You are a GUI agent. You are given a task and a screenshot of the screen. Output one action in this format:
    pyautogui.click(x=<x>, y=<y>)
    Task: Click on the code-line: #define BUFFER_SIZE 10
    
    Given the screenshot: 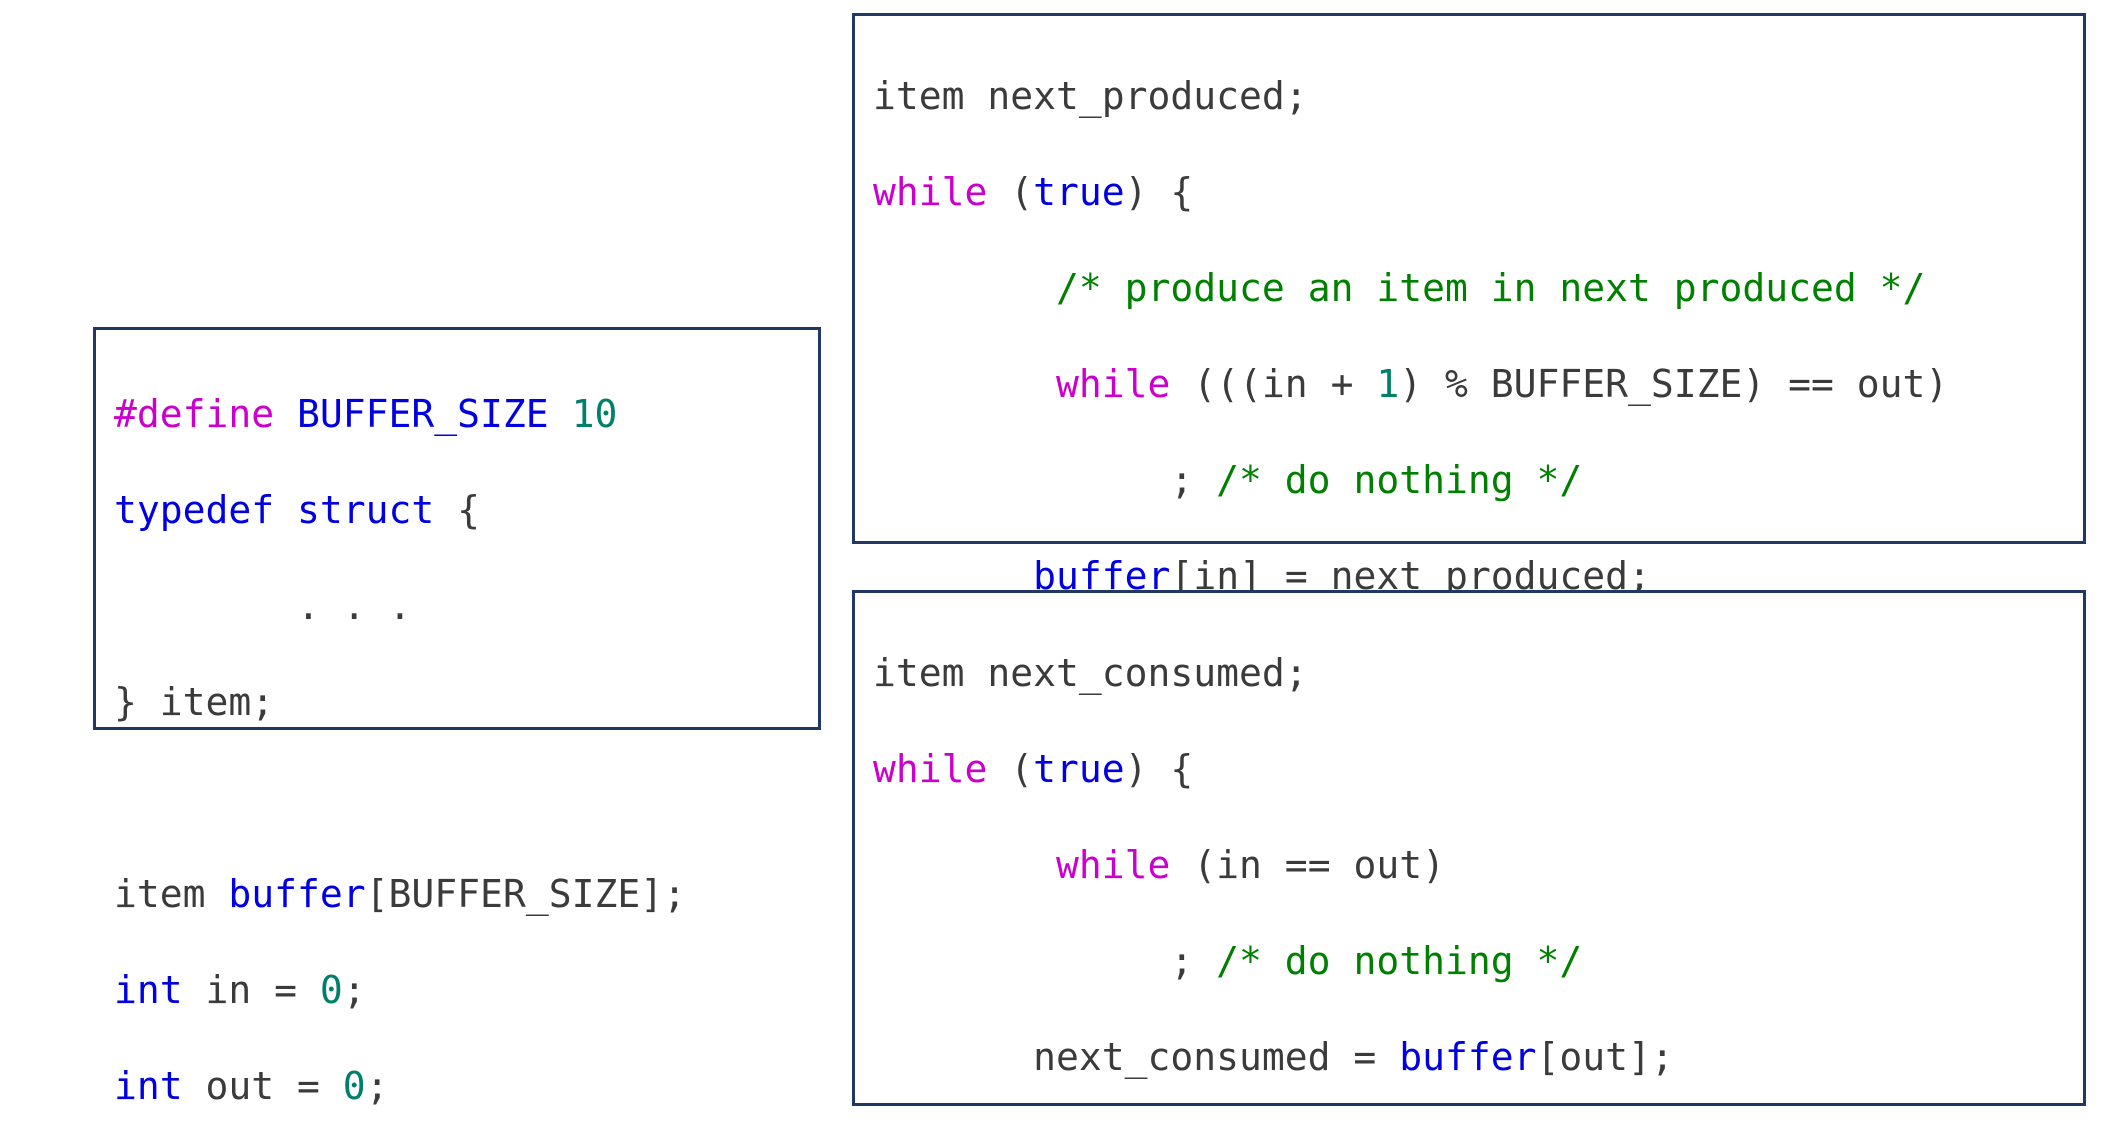 What is the action you would take?
    pyautogui.click(x=466, y=414)
    